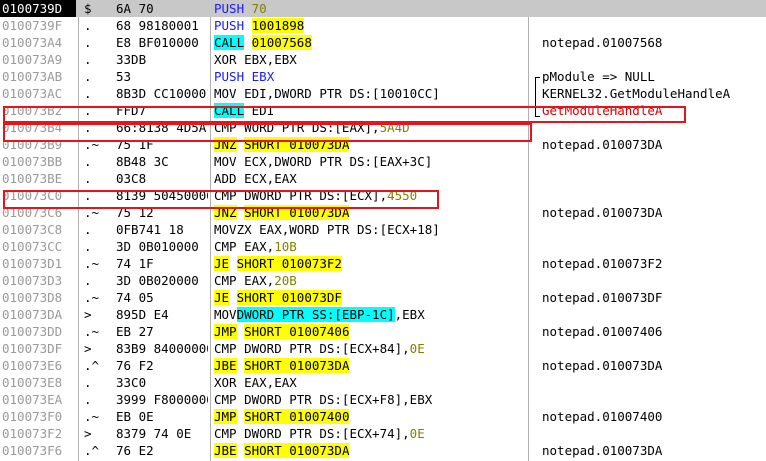  Describe the element at coordinates (538, 97) in the screenshot. I see `call-args-bracket` at that location.